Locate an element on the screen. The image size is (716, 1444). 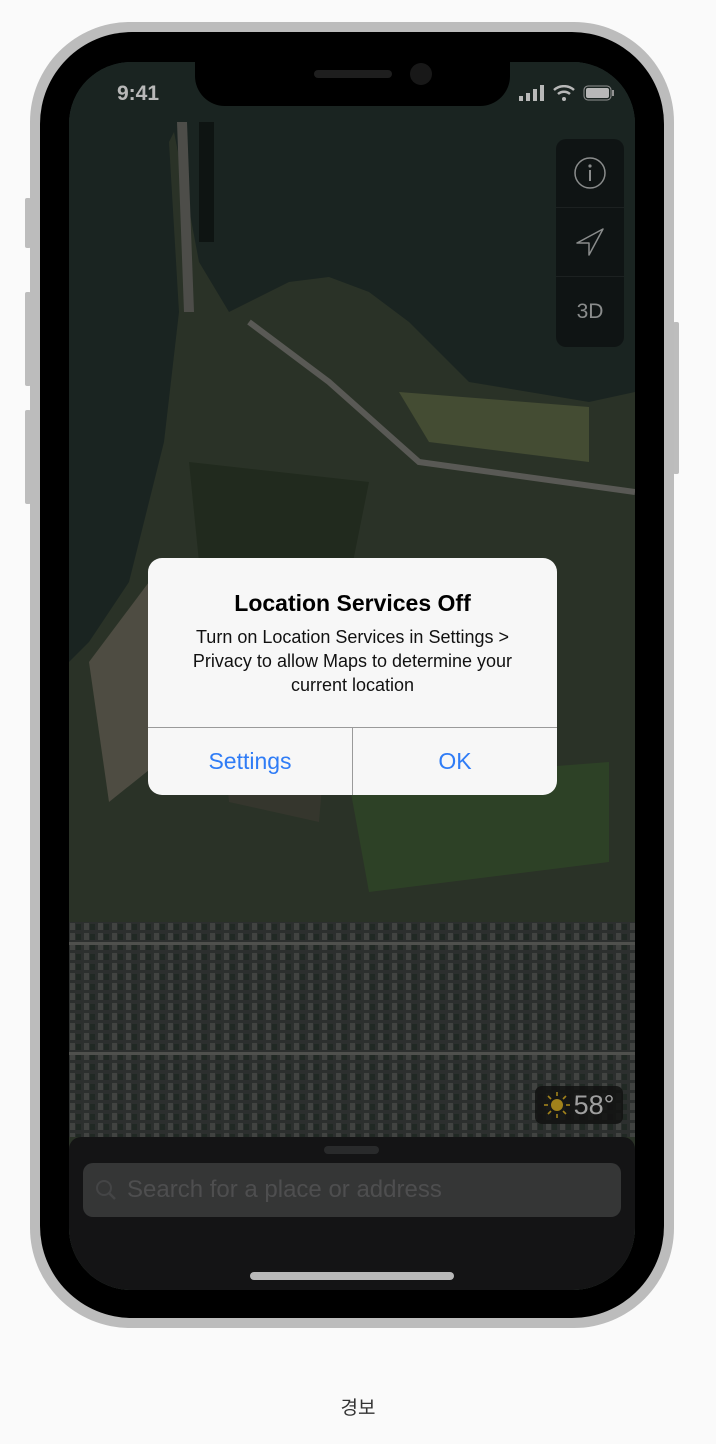
caption: 경보 is located at coordinates (358, 1408).